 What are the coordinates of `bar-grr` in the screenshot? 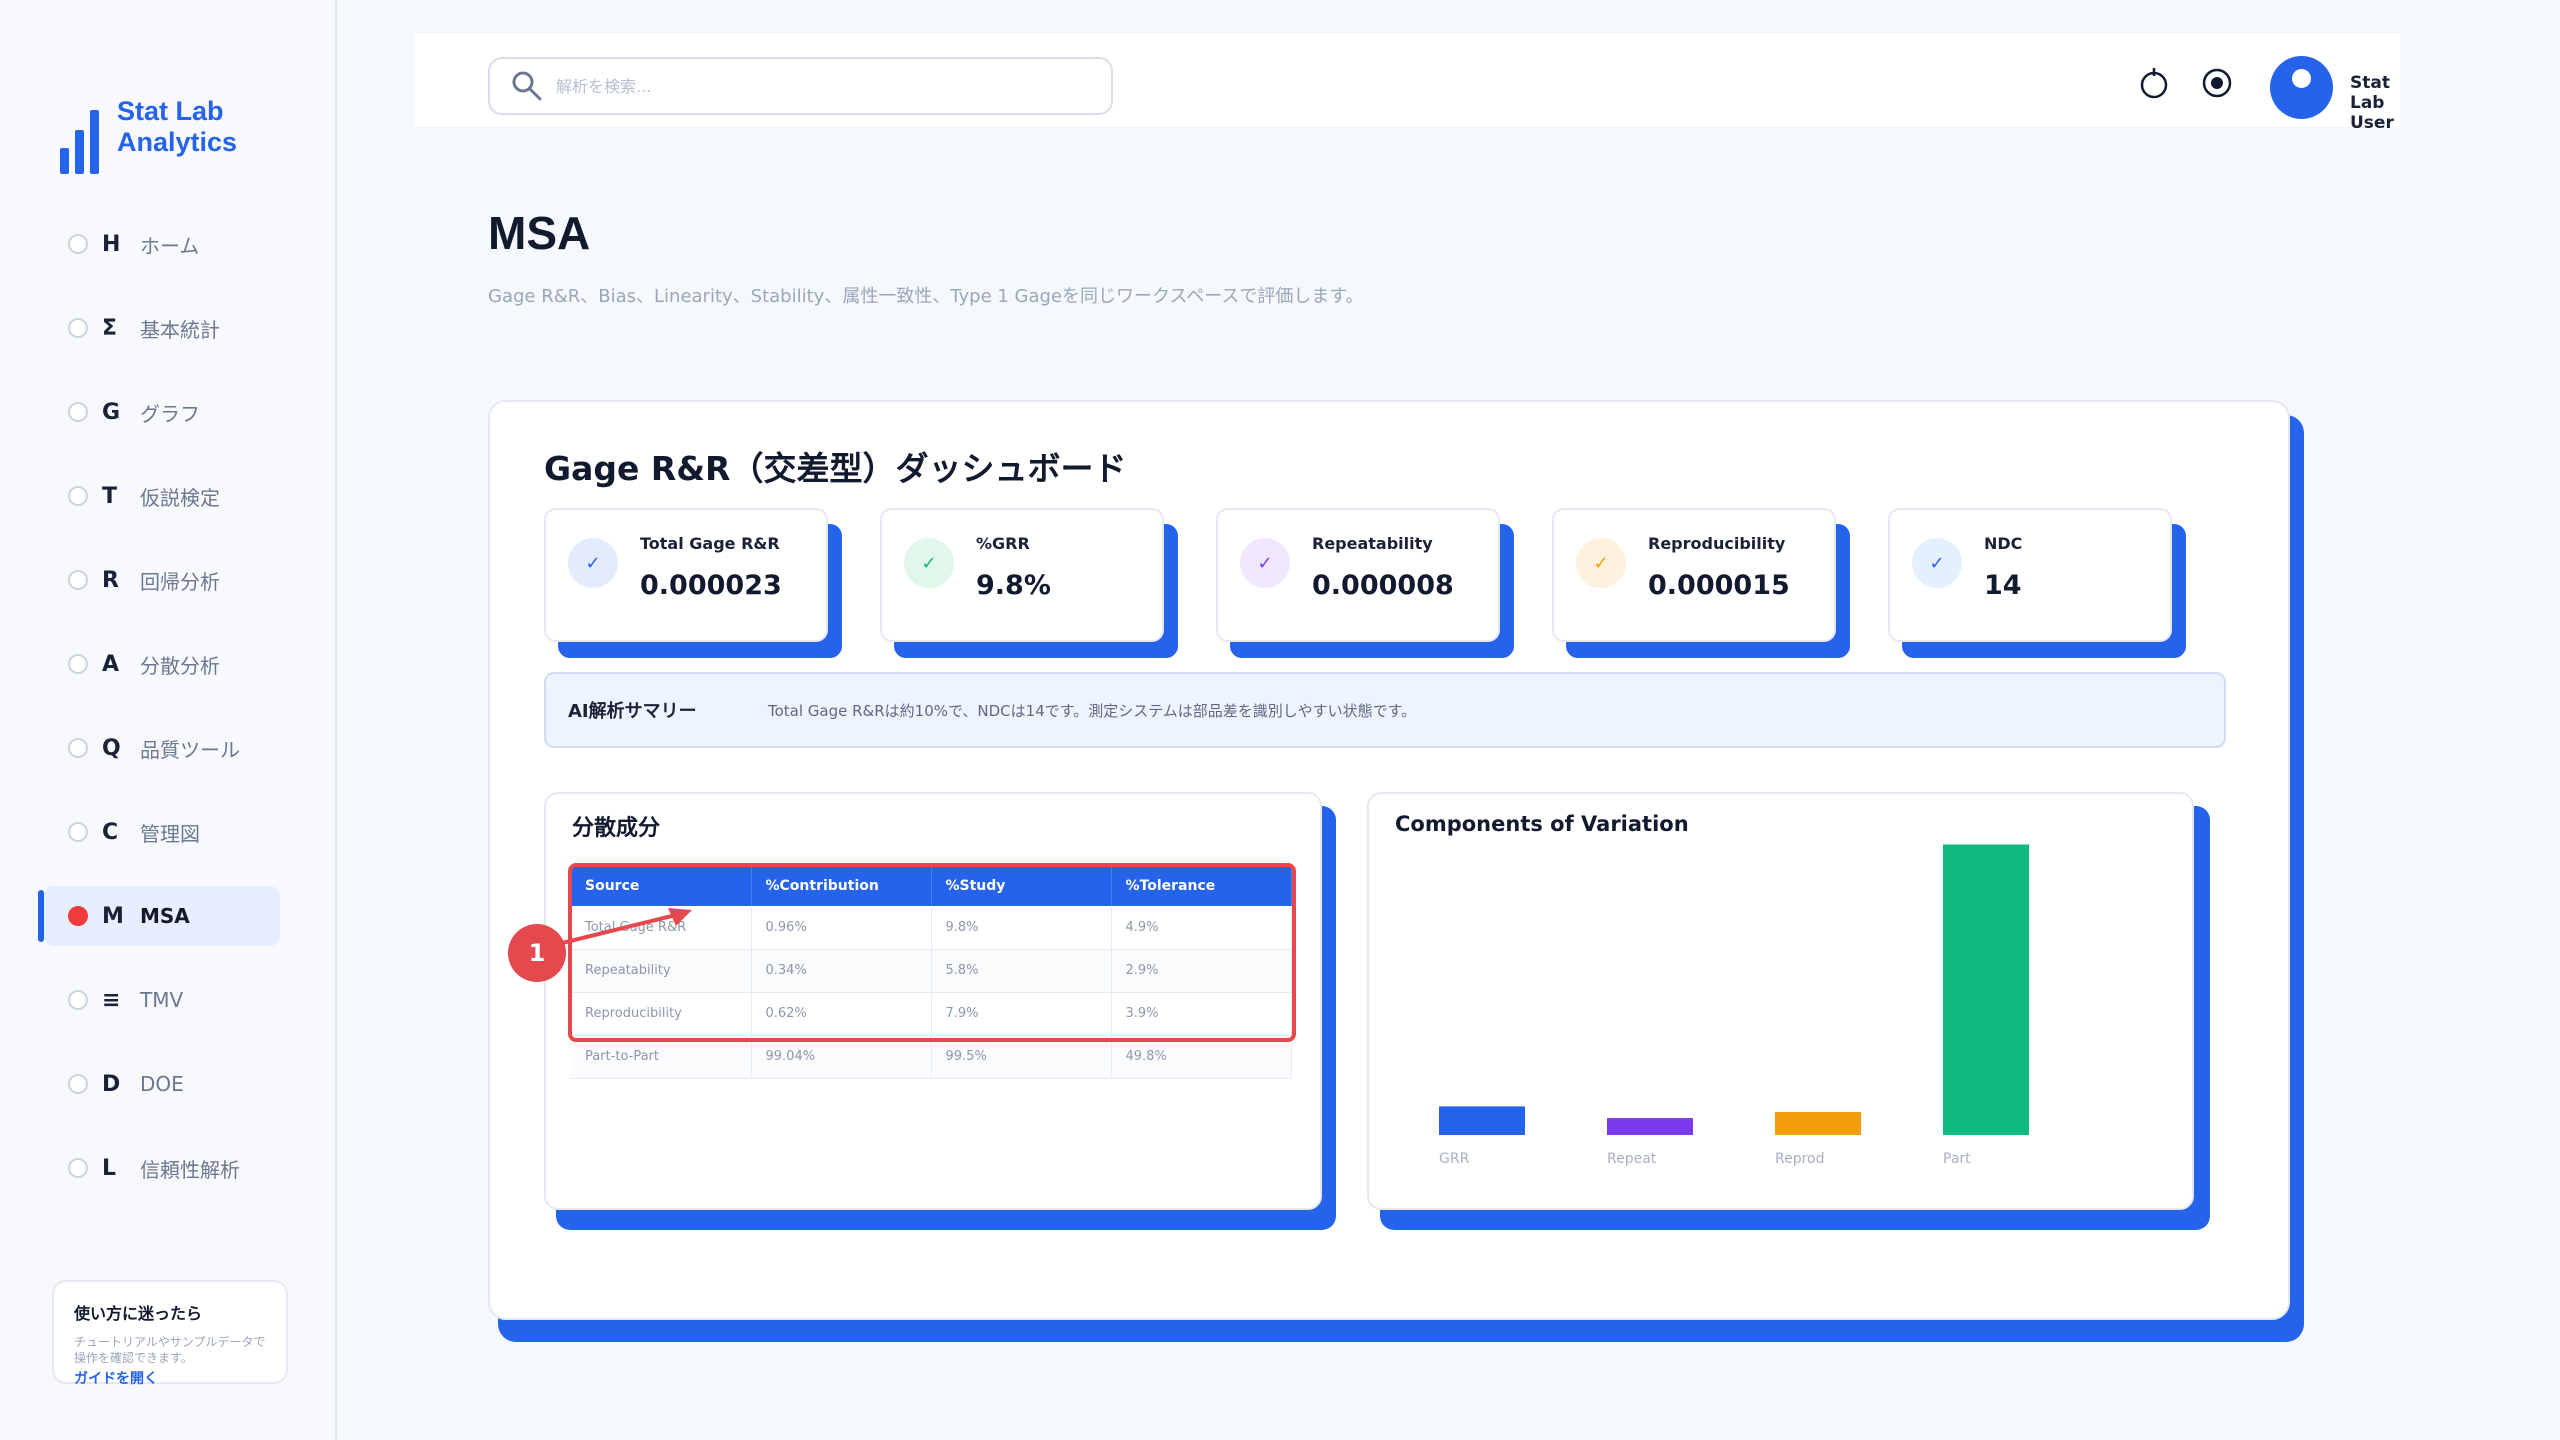 It's located at (1482, 1120).